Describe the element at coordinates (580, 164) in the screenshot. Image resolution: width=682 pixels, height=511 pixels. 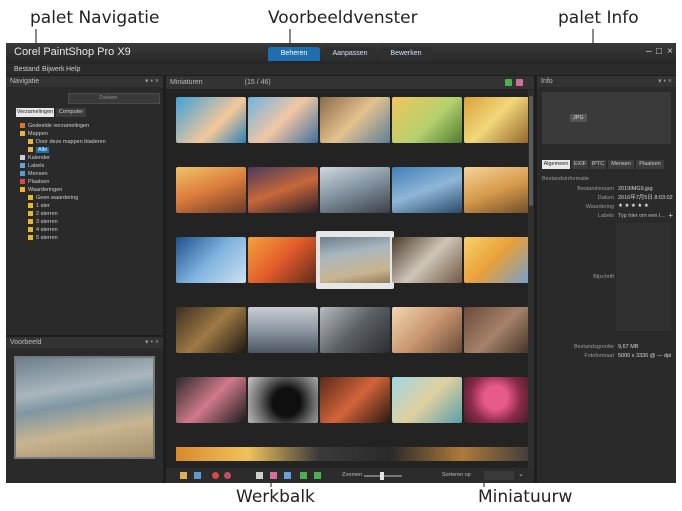
I see `info-tab-exif: EXIF` at that location.